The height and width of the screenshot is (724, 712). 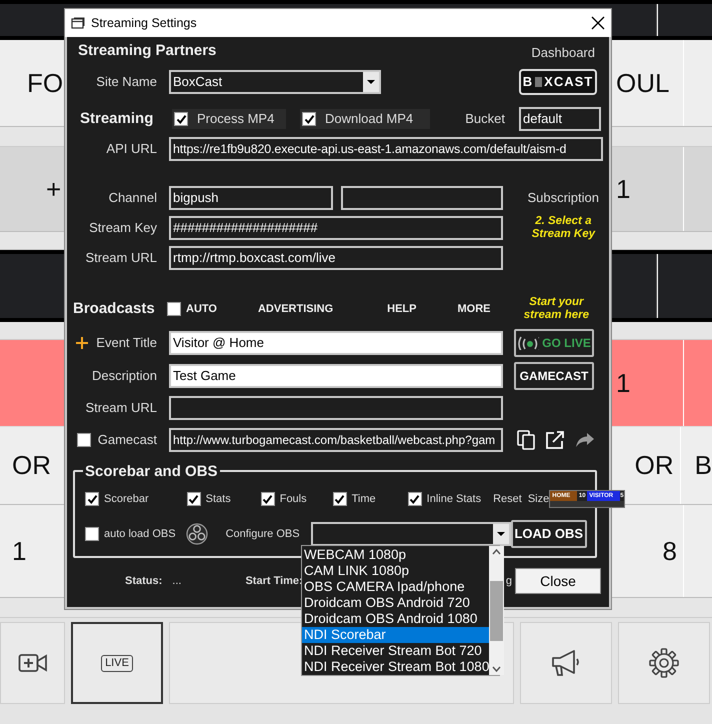 What do you see at coordinates (485, 119) in the screenshot?
I see `field-label: Bucket` at bounding box center [485, 119].